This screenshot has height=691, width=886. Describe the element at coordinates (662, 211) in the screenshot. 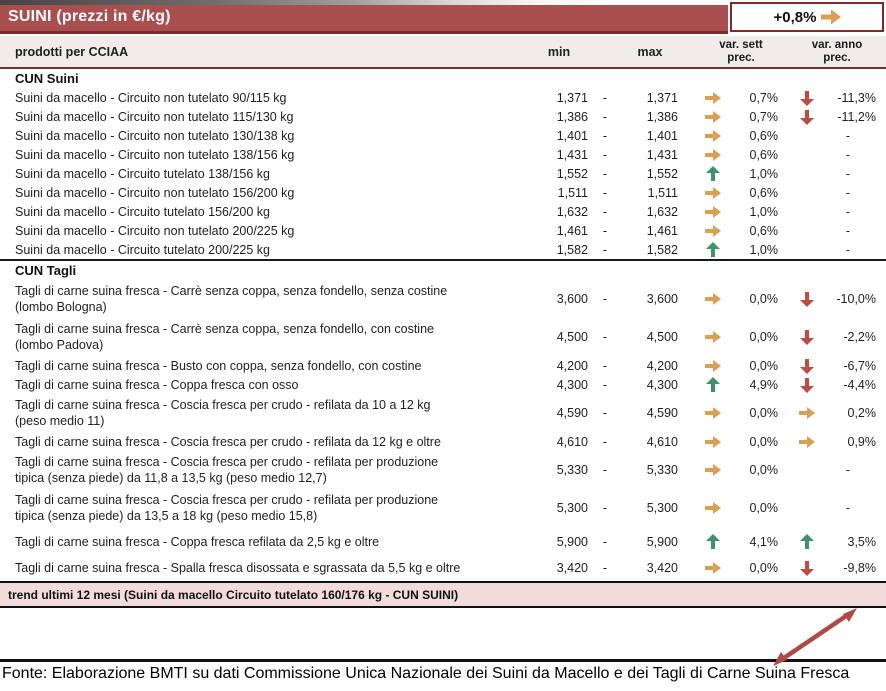

I see `max-value: 1,632` at that location.